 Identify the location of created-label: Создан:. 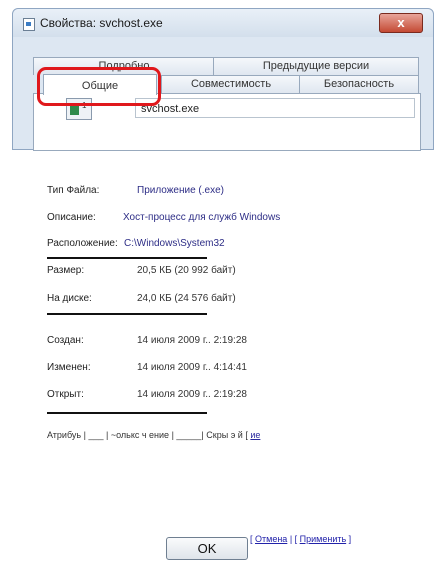
(65, 340).